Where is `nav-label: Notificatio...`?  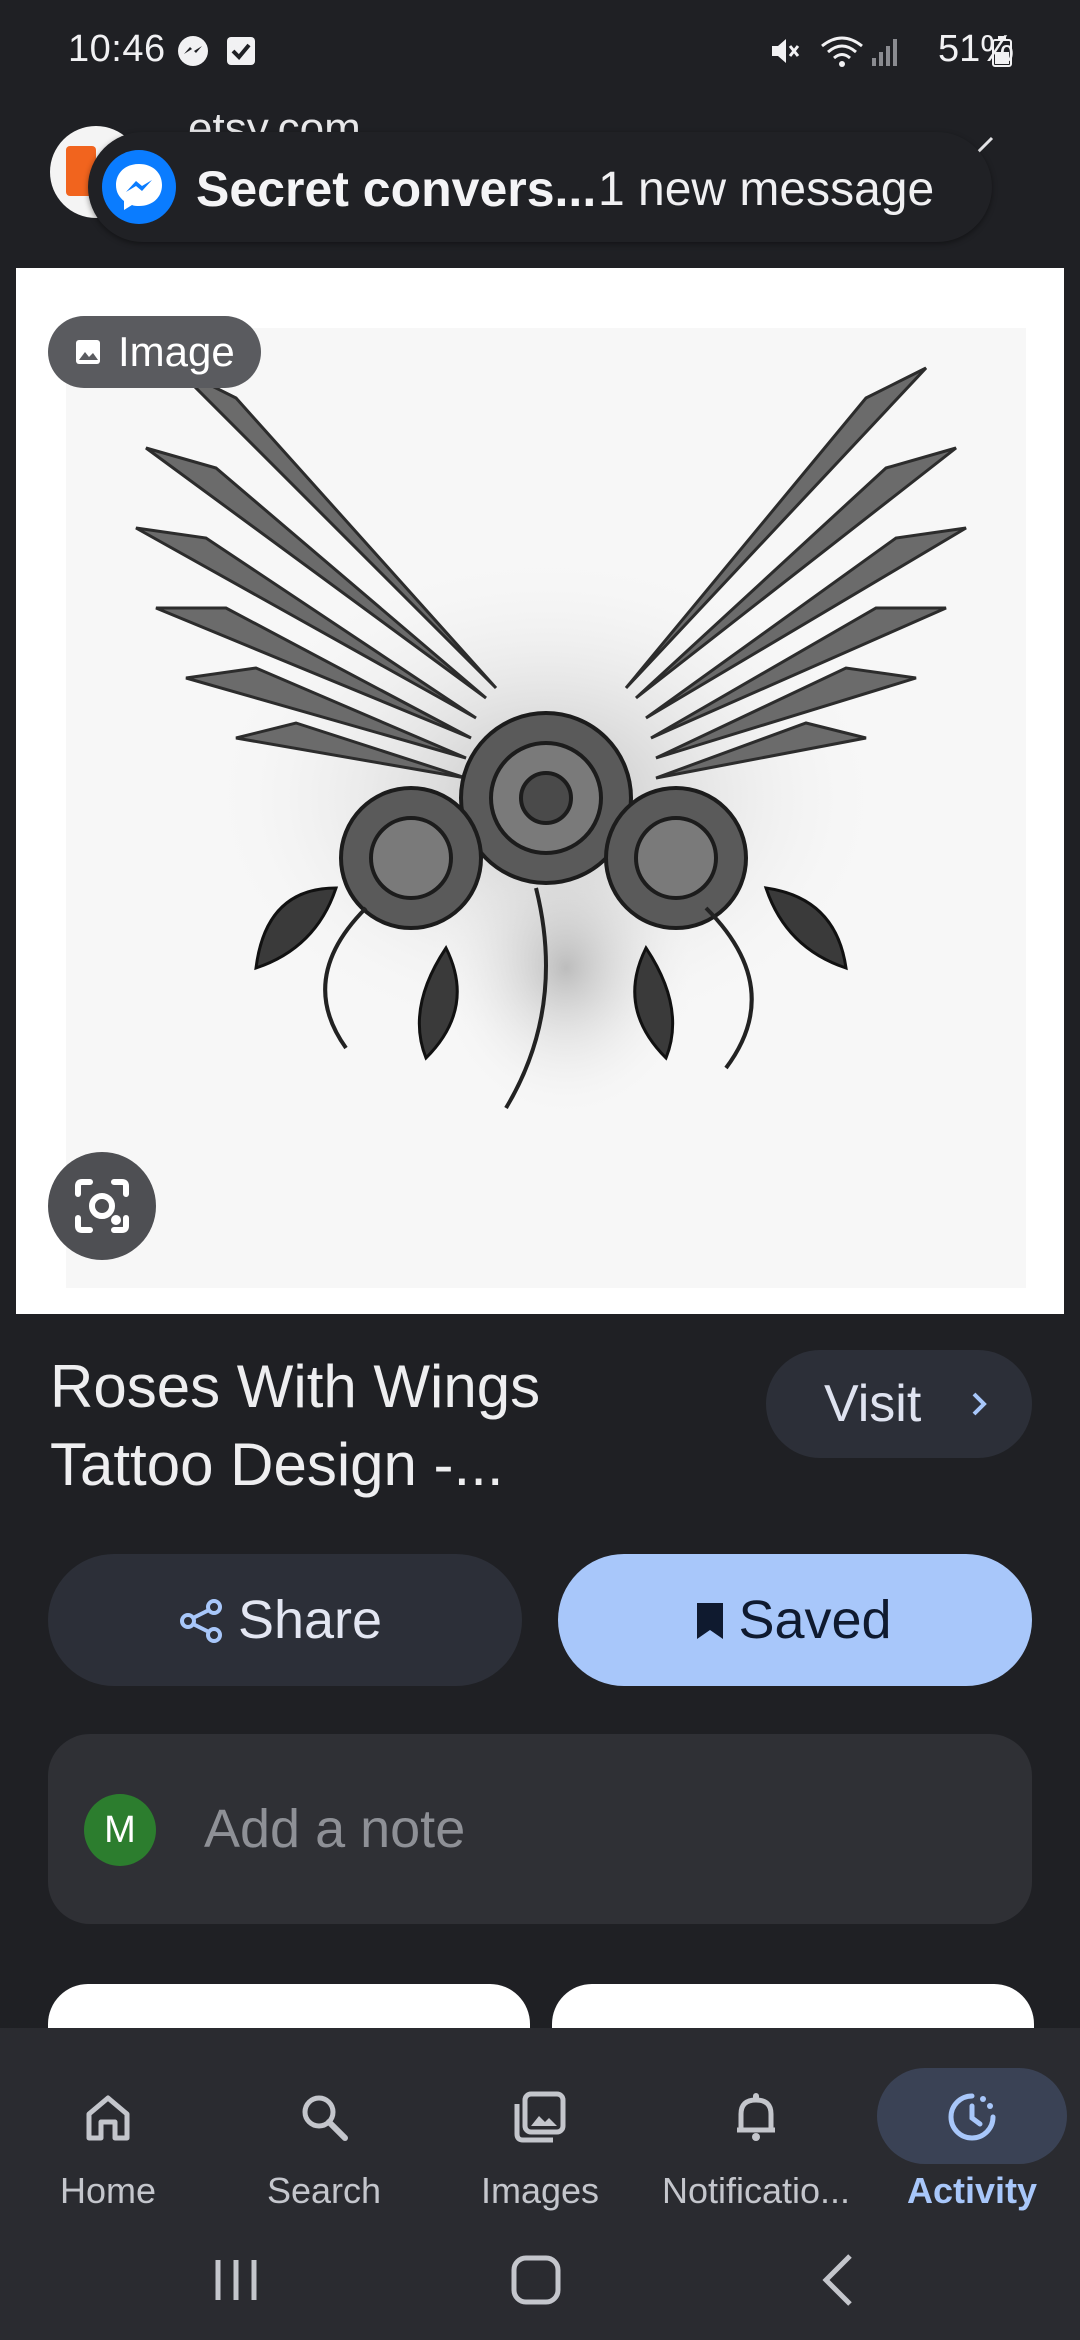
nav-label: Notificatio... is located at coordinates (756, 2190).